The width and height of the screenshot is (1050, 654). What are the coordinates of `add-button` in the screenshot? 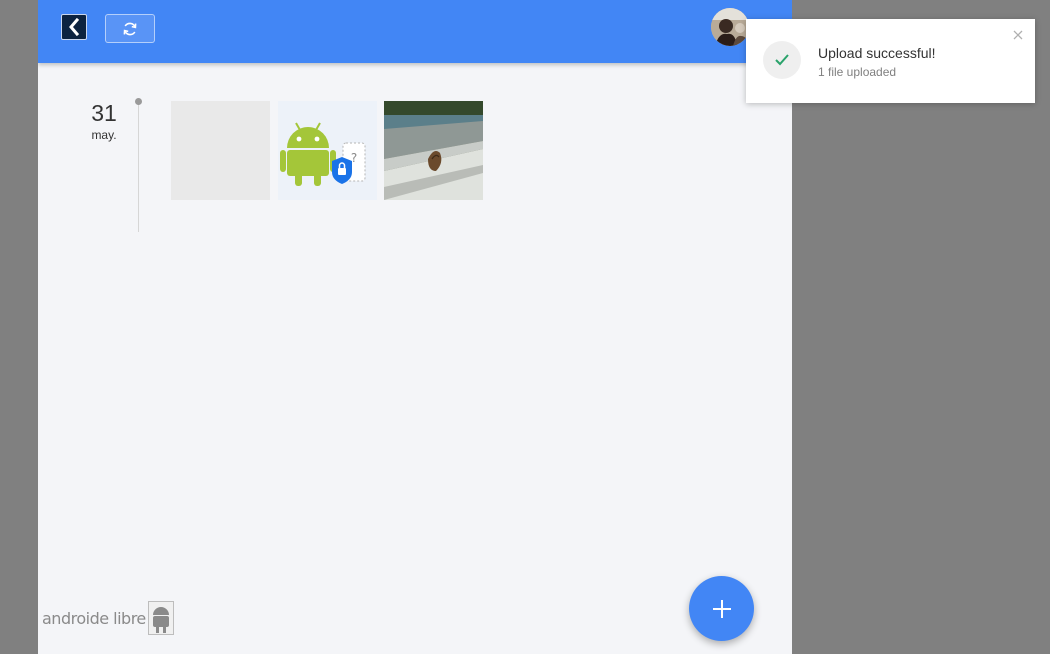 It's located at (721, 608).